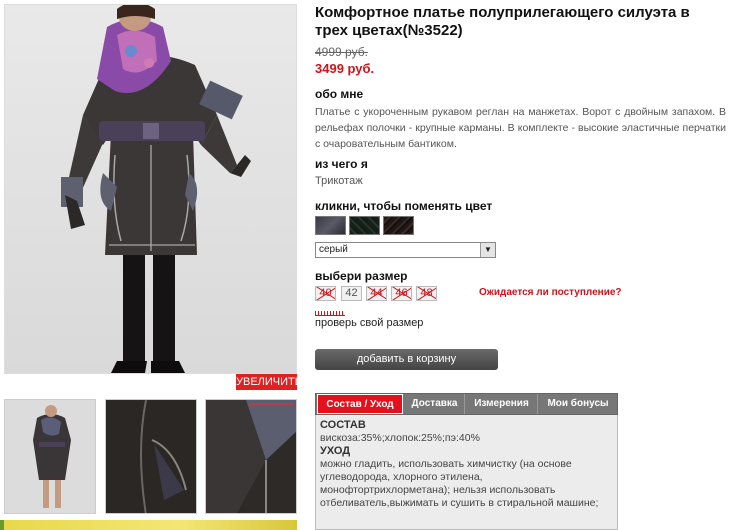  What do you see at coordinates (406, 359) in the screenshot?
I see `add-to-cart-button: добавить в корзину` at bounding box center [406, 359].